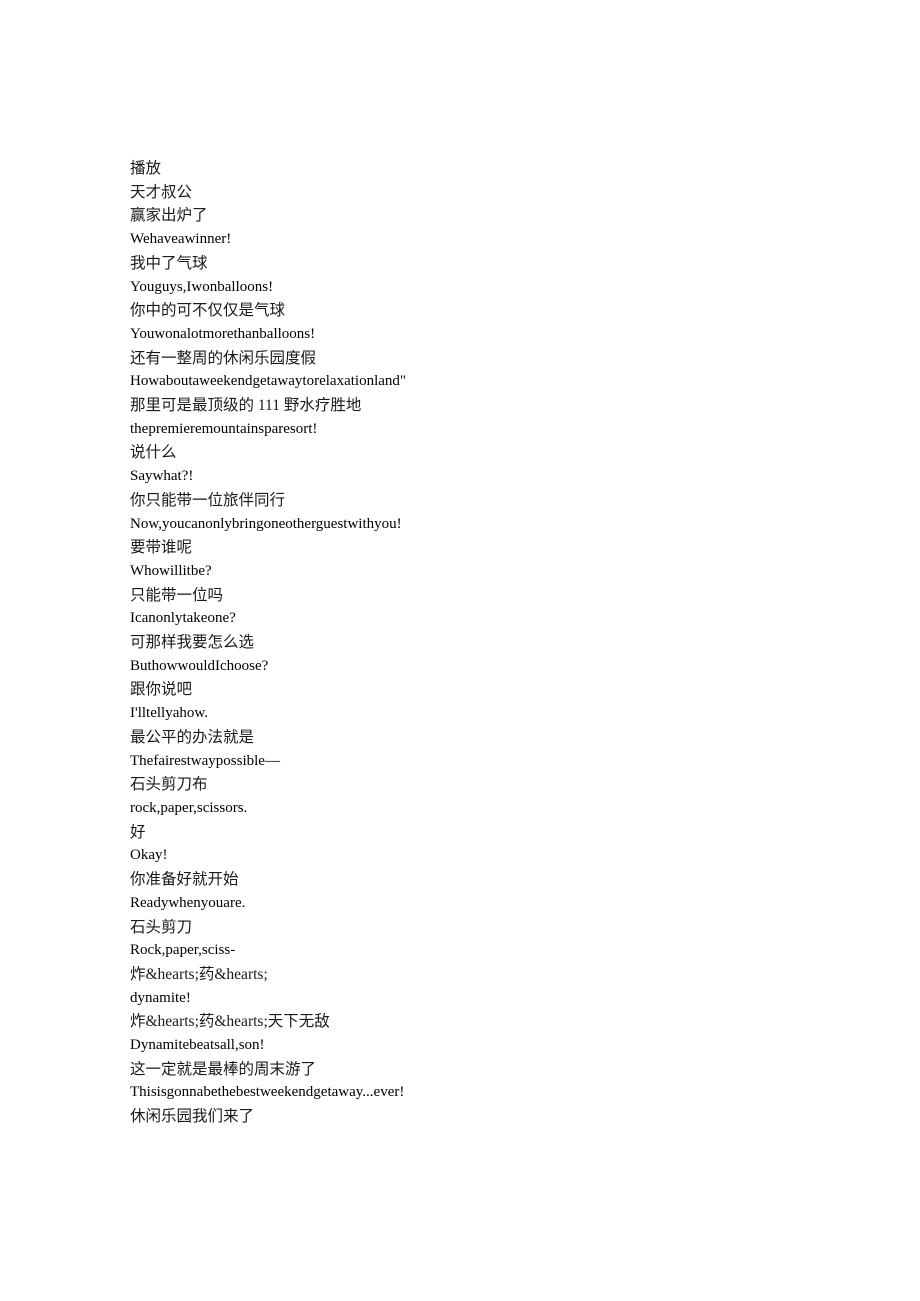  I want to click on transcript-line: 跟你说吧, so click(161, 690).